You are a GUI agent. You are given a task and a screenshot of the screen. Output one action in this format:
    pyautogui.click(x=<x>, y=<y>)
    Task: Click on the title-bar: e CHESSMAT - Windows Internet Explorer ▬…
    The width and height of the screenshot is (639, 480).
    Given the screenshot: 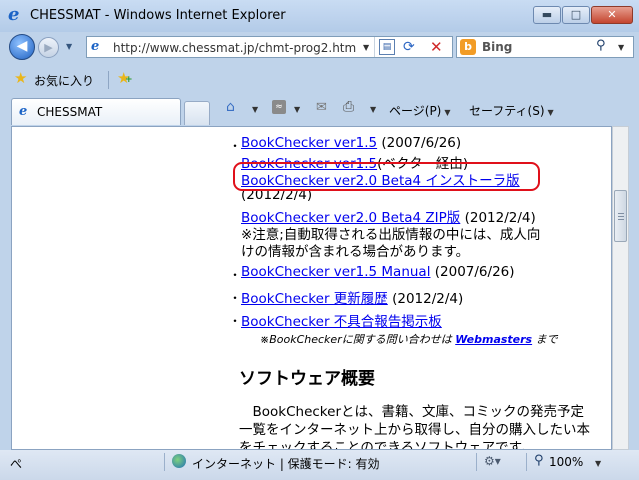 What is the action you would take?
    pyautogui.click(x=319, y=16)
    